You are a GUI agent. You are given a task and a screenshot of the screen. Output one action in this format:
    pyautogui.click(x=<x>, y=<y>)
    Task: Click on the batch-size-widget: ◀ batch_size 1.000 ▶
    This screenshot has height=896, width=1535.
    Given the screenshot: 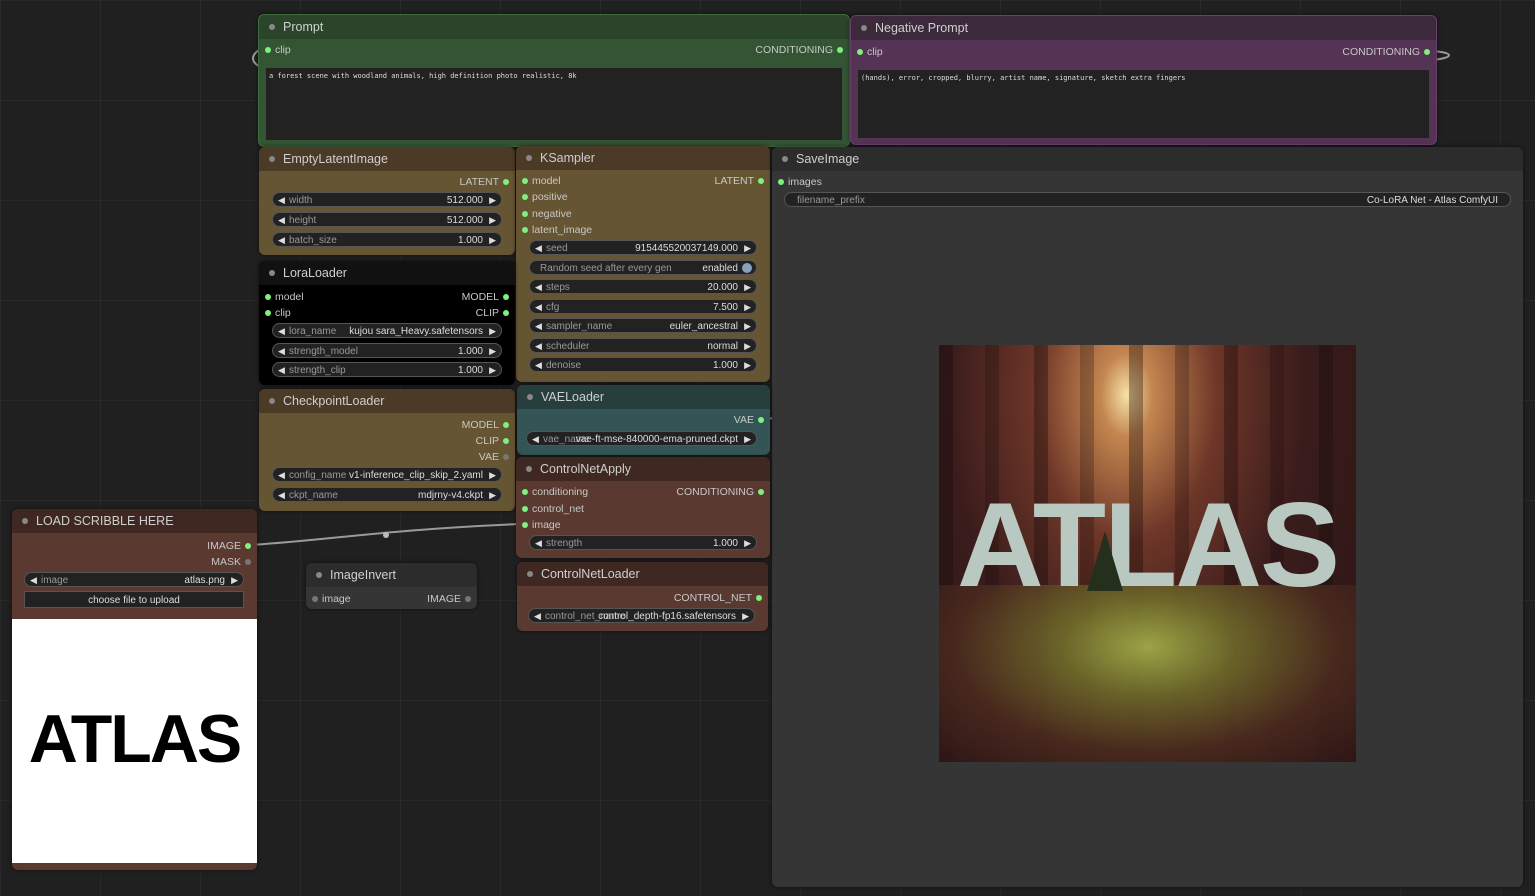 What is the action you would take?
    pyautogui.click(x=387, y=239)
    